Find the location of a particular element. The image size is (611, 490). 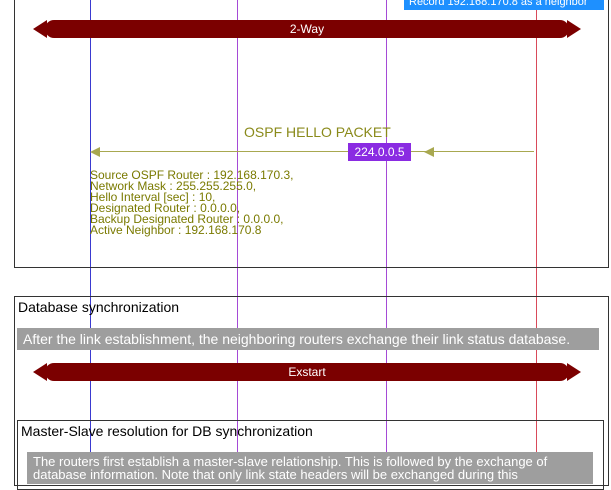

state-2way-banner: 2-Way is located at coordinates (307, 29).